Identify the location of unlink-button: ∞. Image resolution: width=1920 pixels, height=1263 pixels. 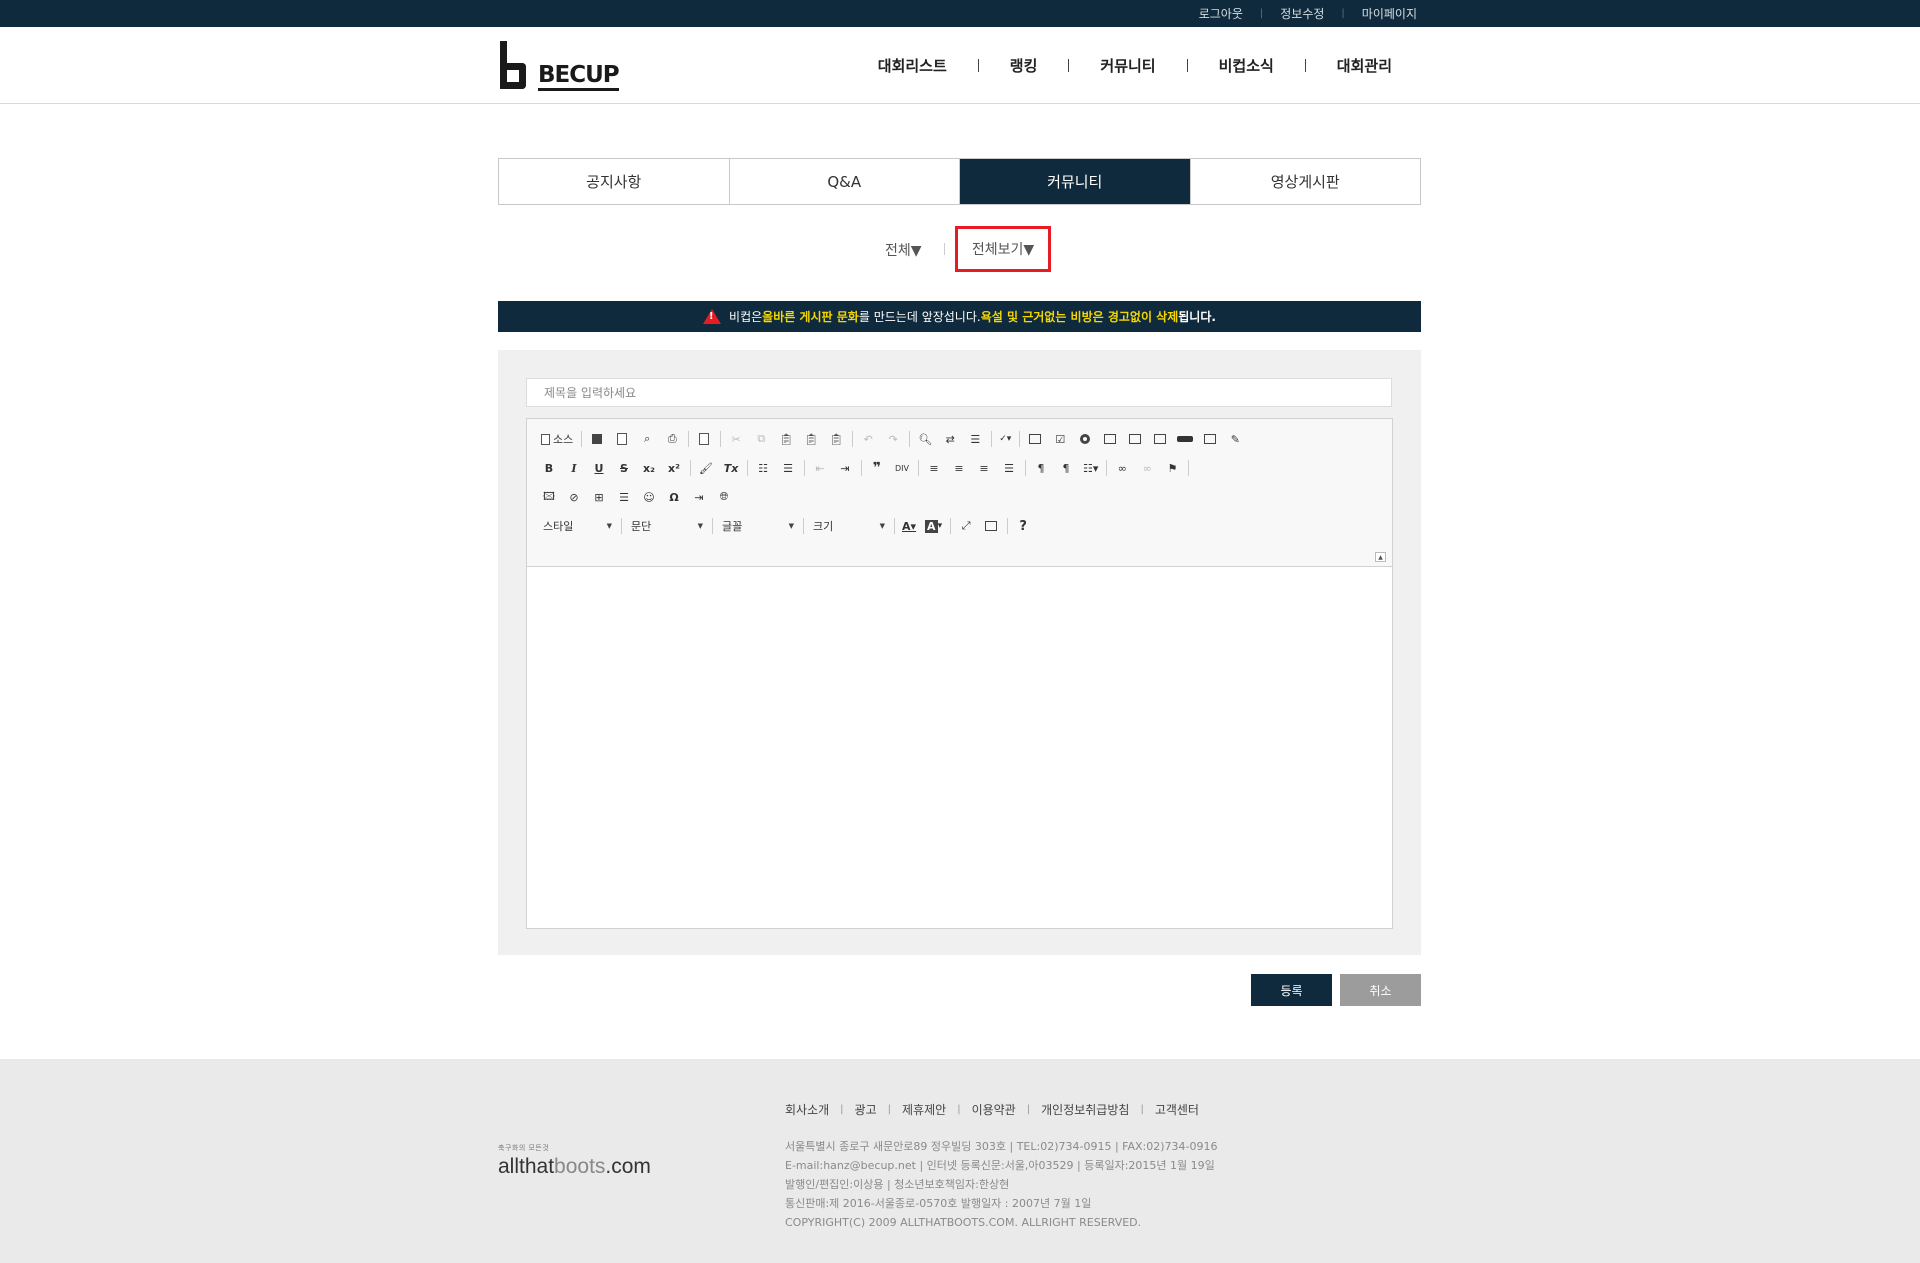
(1147, 468).